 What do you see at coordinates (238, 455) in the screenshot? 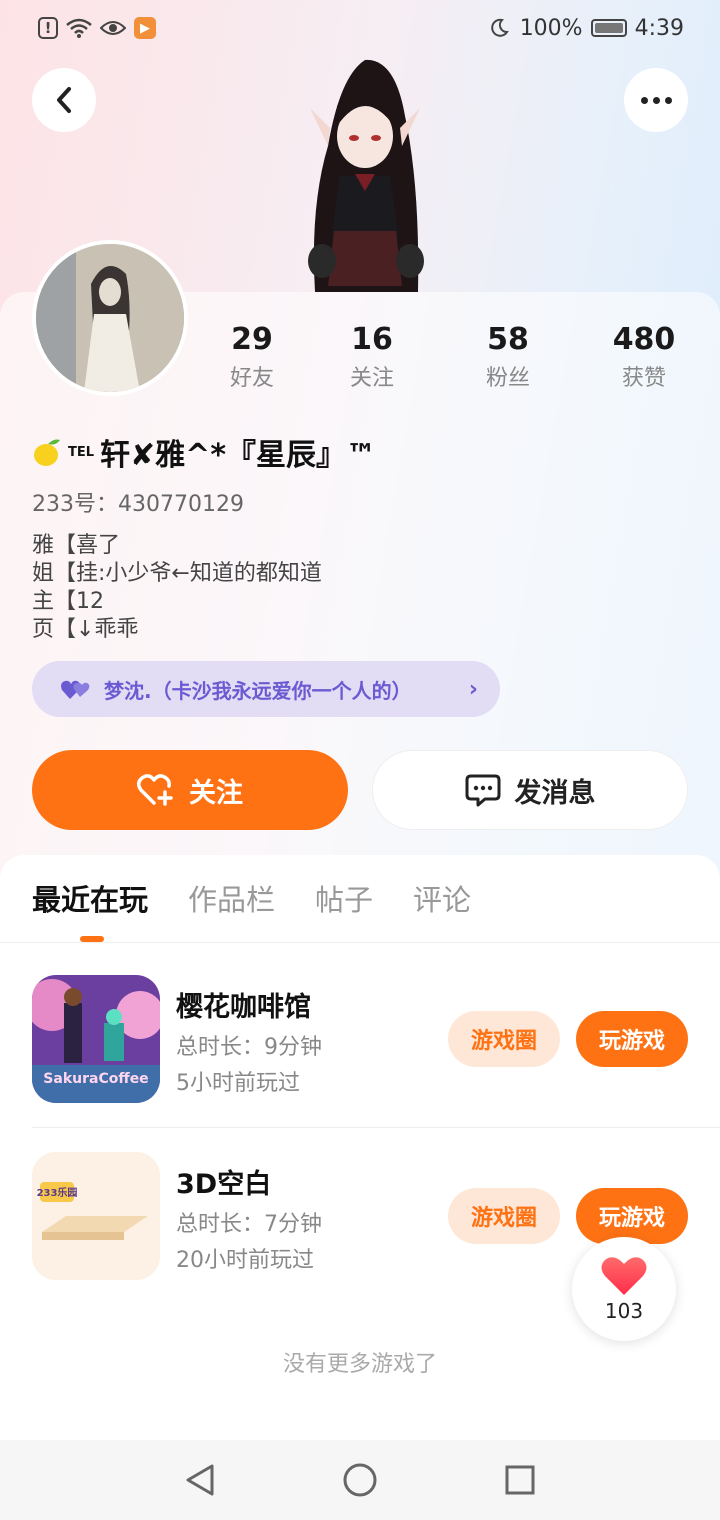
I see `username-text: 轩✘雅^*『星辰』™` at bounding box center [238, 455].